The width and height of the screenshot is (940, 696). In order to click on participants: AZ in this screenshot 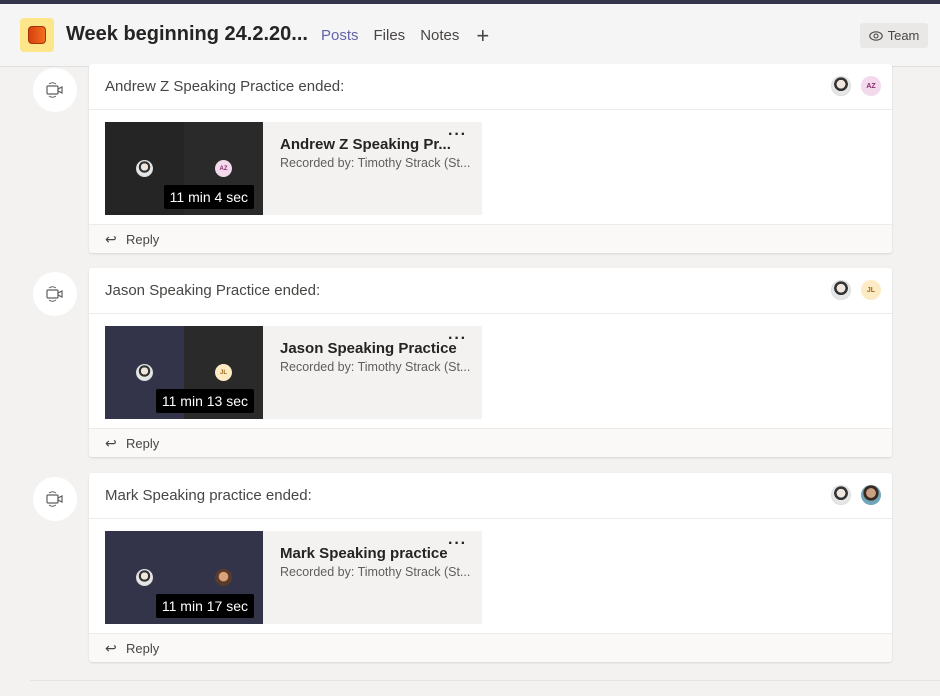, I will do `click(856, 86)`.